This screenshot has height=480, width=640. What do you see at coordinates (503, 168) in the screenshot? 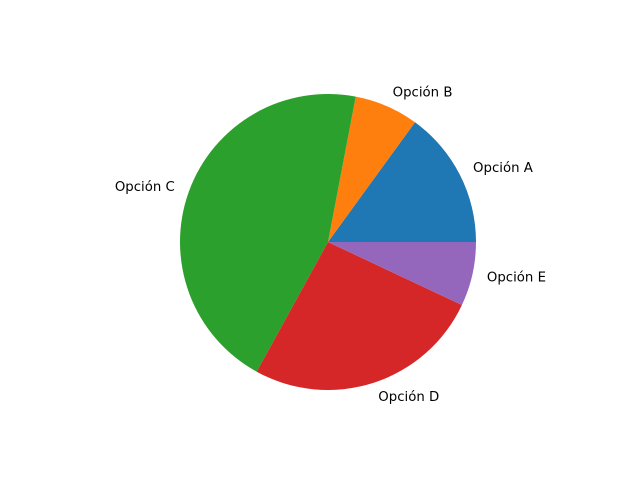
I see `pie-label-opcion-a: Opción A` at bounding box center [503, 168].